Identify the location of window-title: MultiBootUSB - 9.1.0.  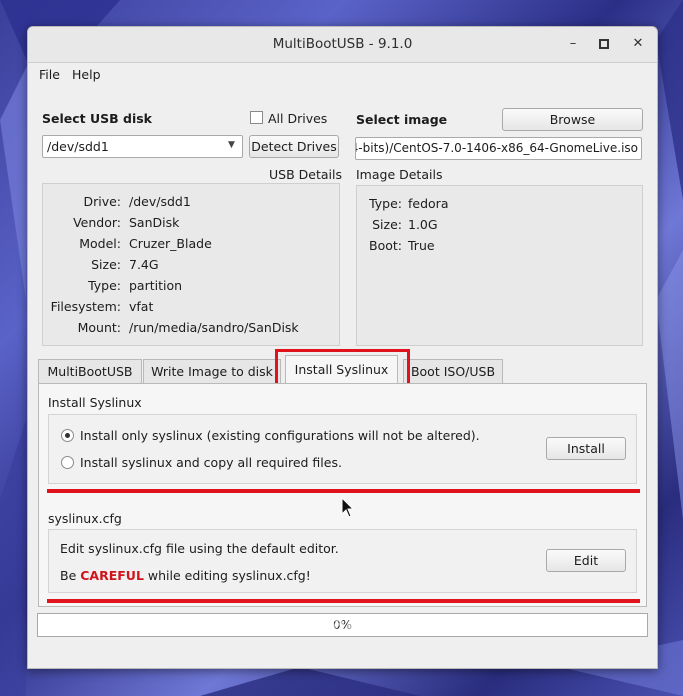
(342, 44).